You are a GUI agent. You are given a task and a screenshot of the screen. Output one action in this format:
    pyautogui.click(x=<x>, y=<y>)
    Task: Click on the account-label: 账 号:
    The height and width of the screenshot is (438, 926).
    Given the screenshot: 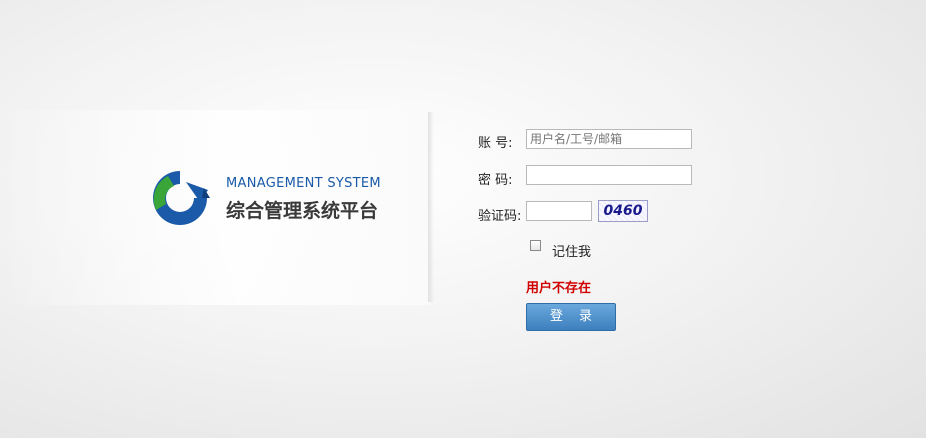 What is the action you would take?
    pyautogui.click(x=495, y=143)
    